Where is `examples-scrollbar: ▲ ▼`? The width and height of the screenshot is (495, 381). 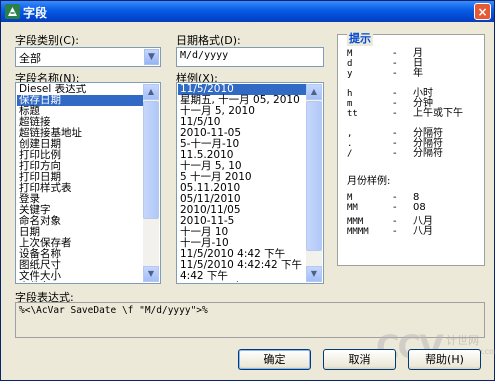
examples-scrollbar: ▲ ▼ is located at coordinates (314, 183).